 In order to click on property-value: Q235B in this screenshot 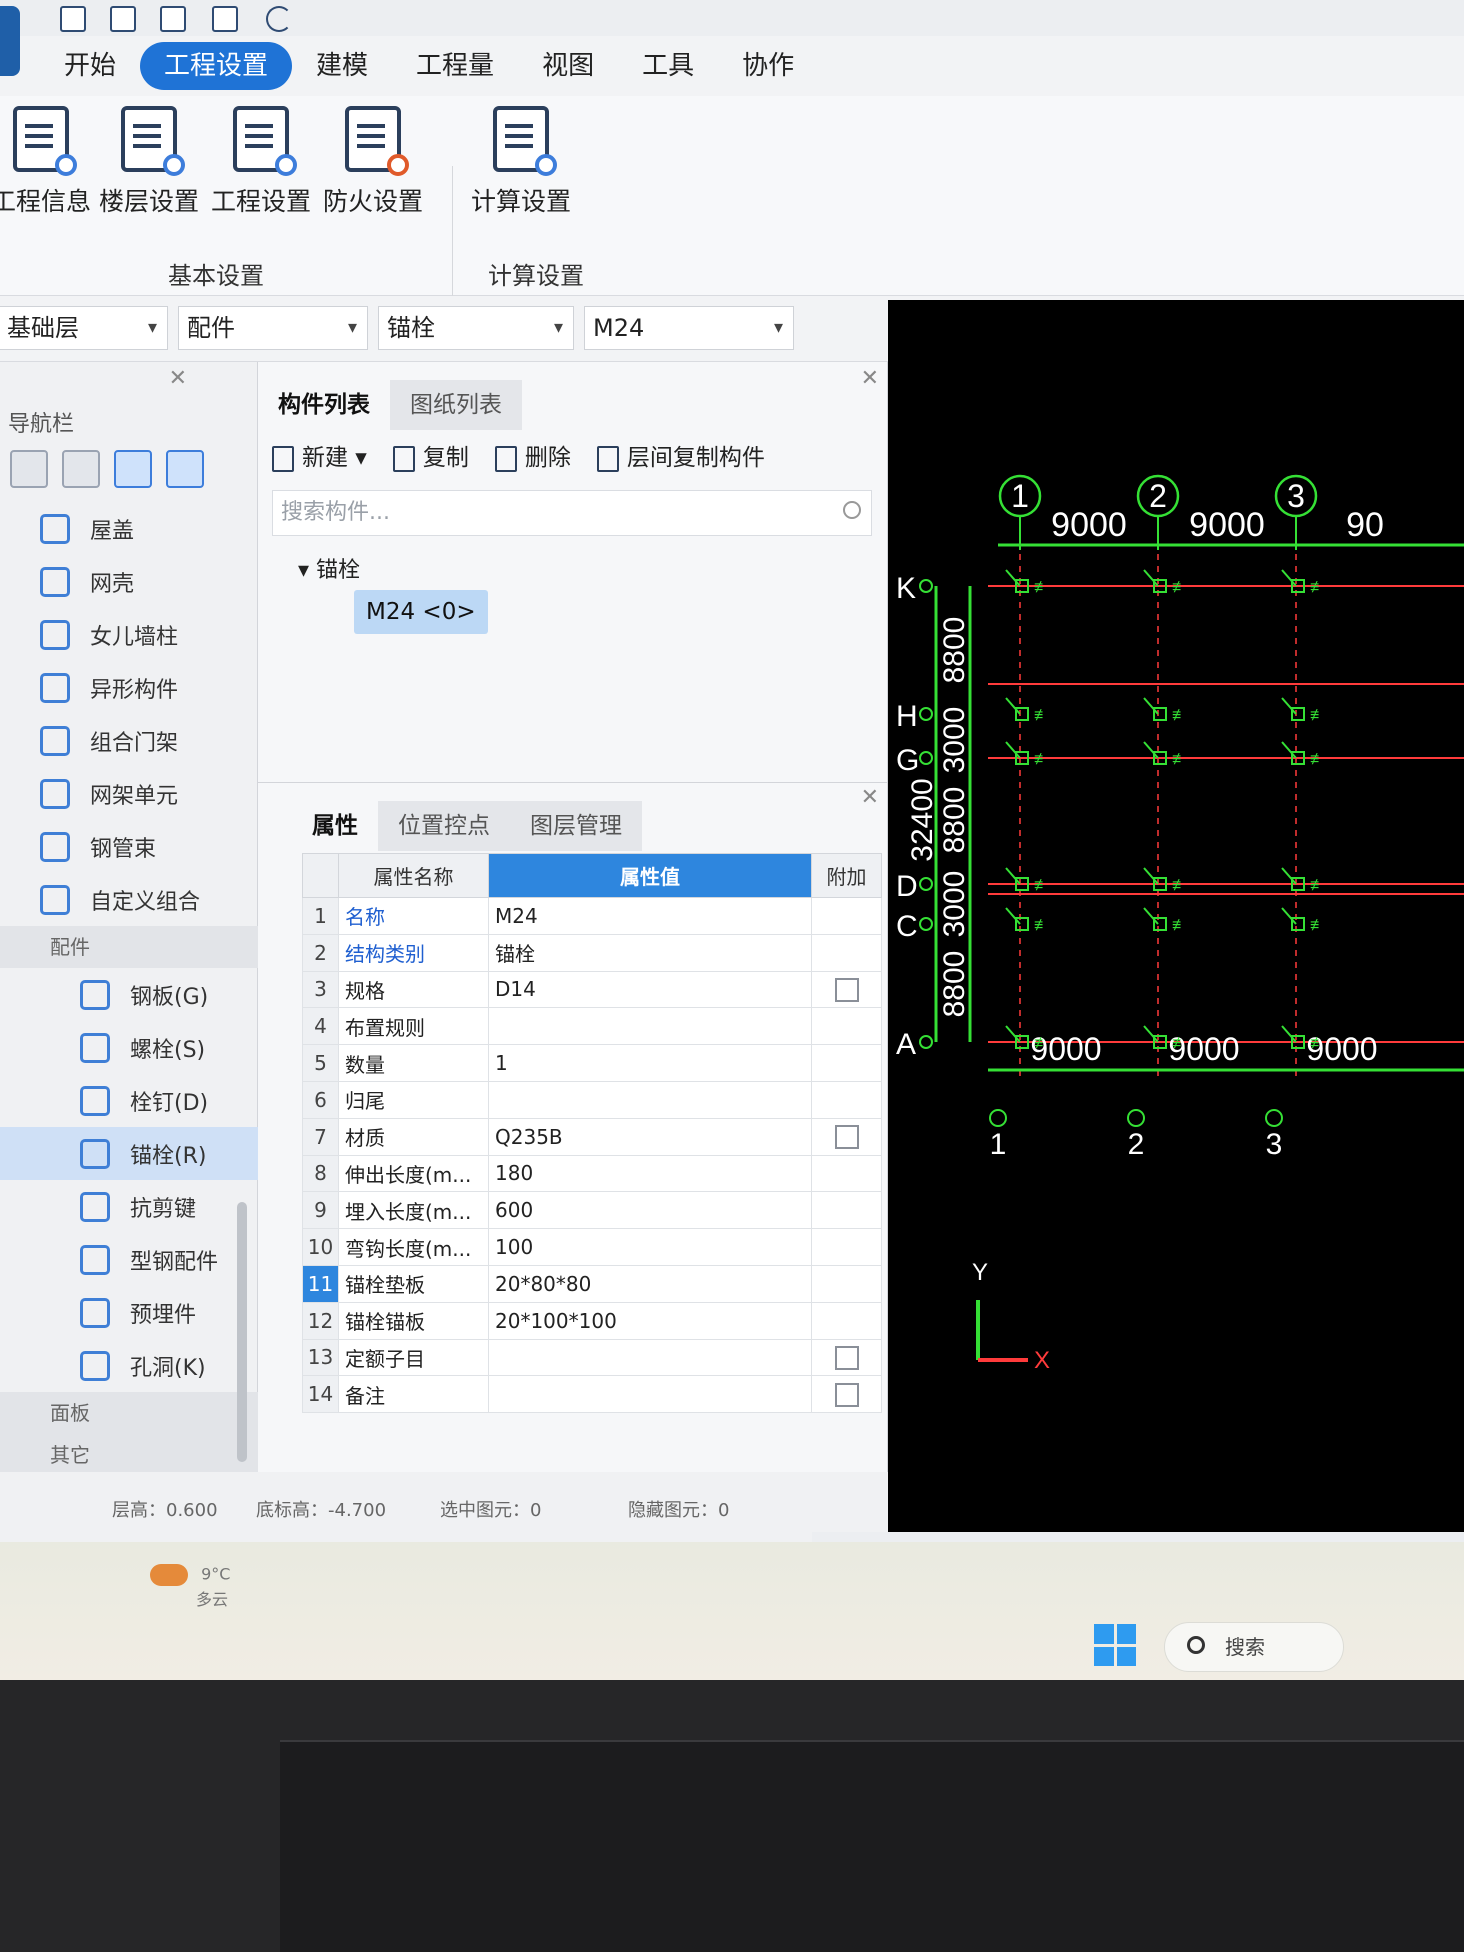, I will do `click(650, 1136)`.